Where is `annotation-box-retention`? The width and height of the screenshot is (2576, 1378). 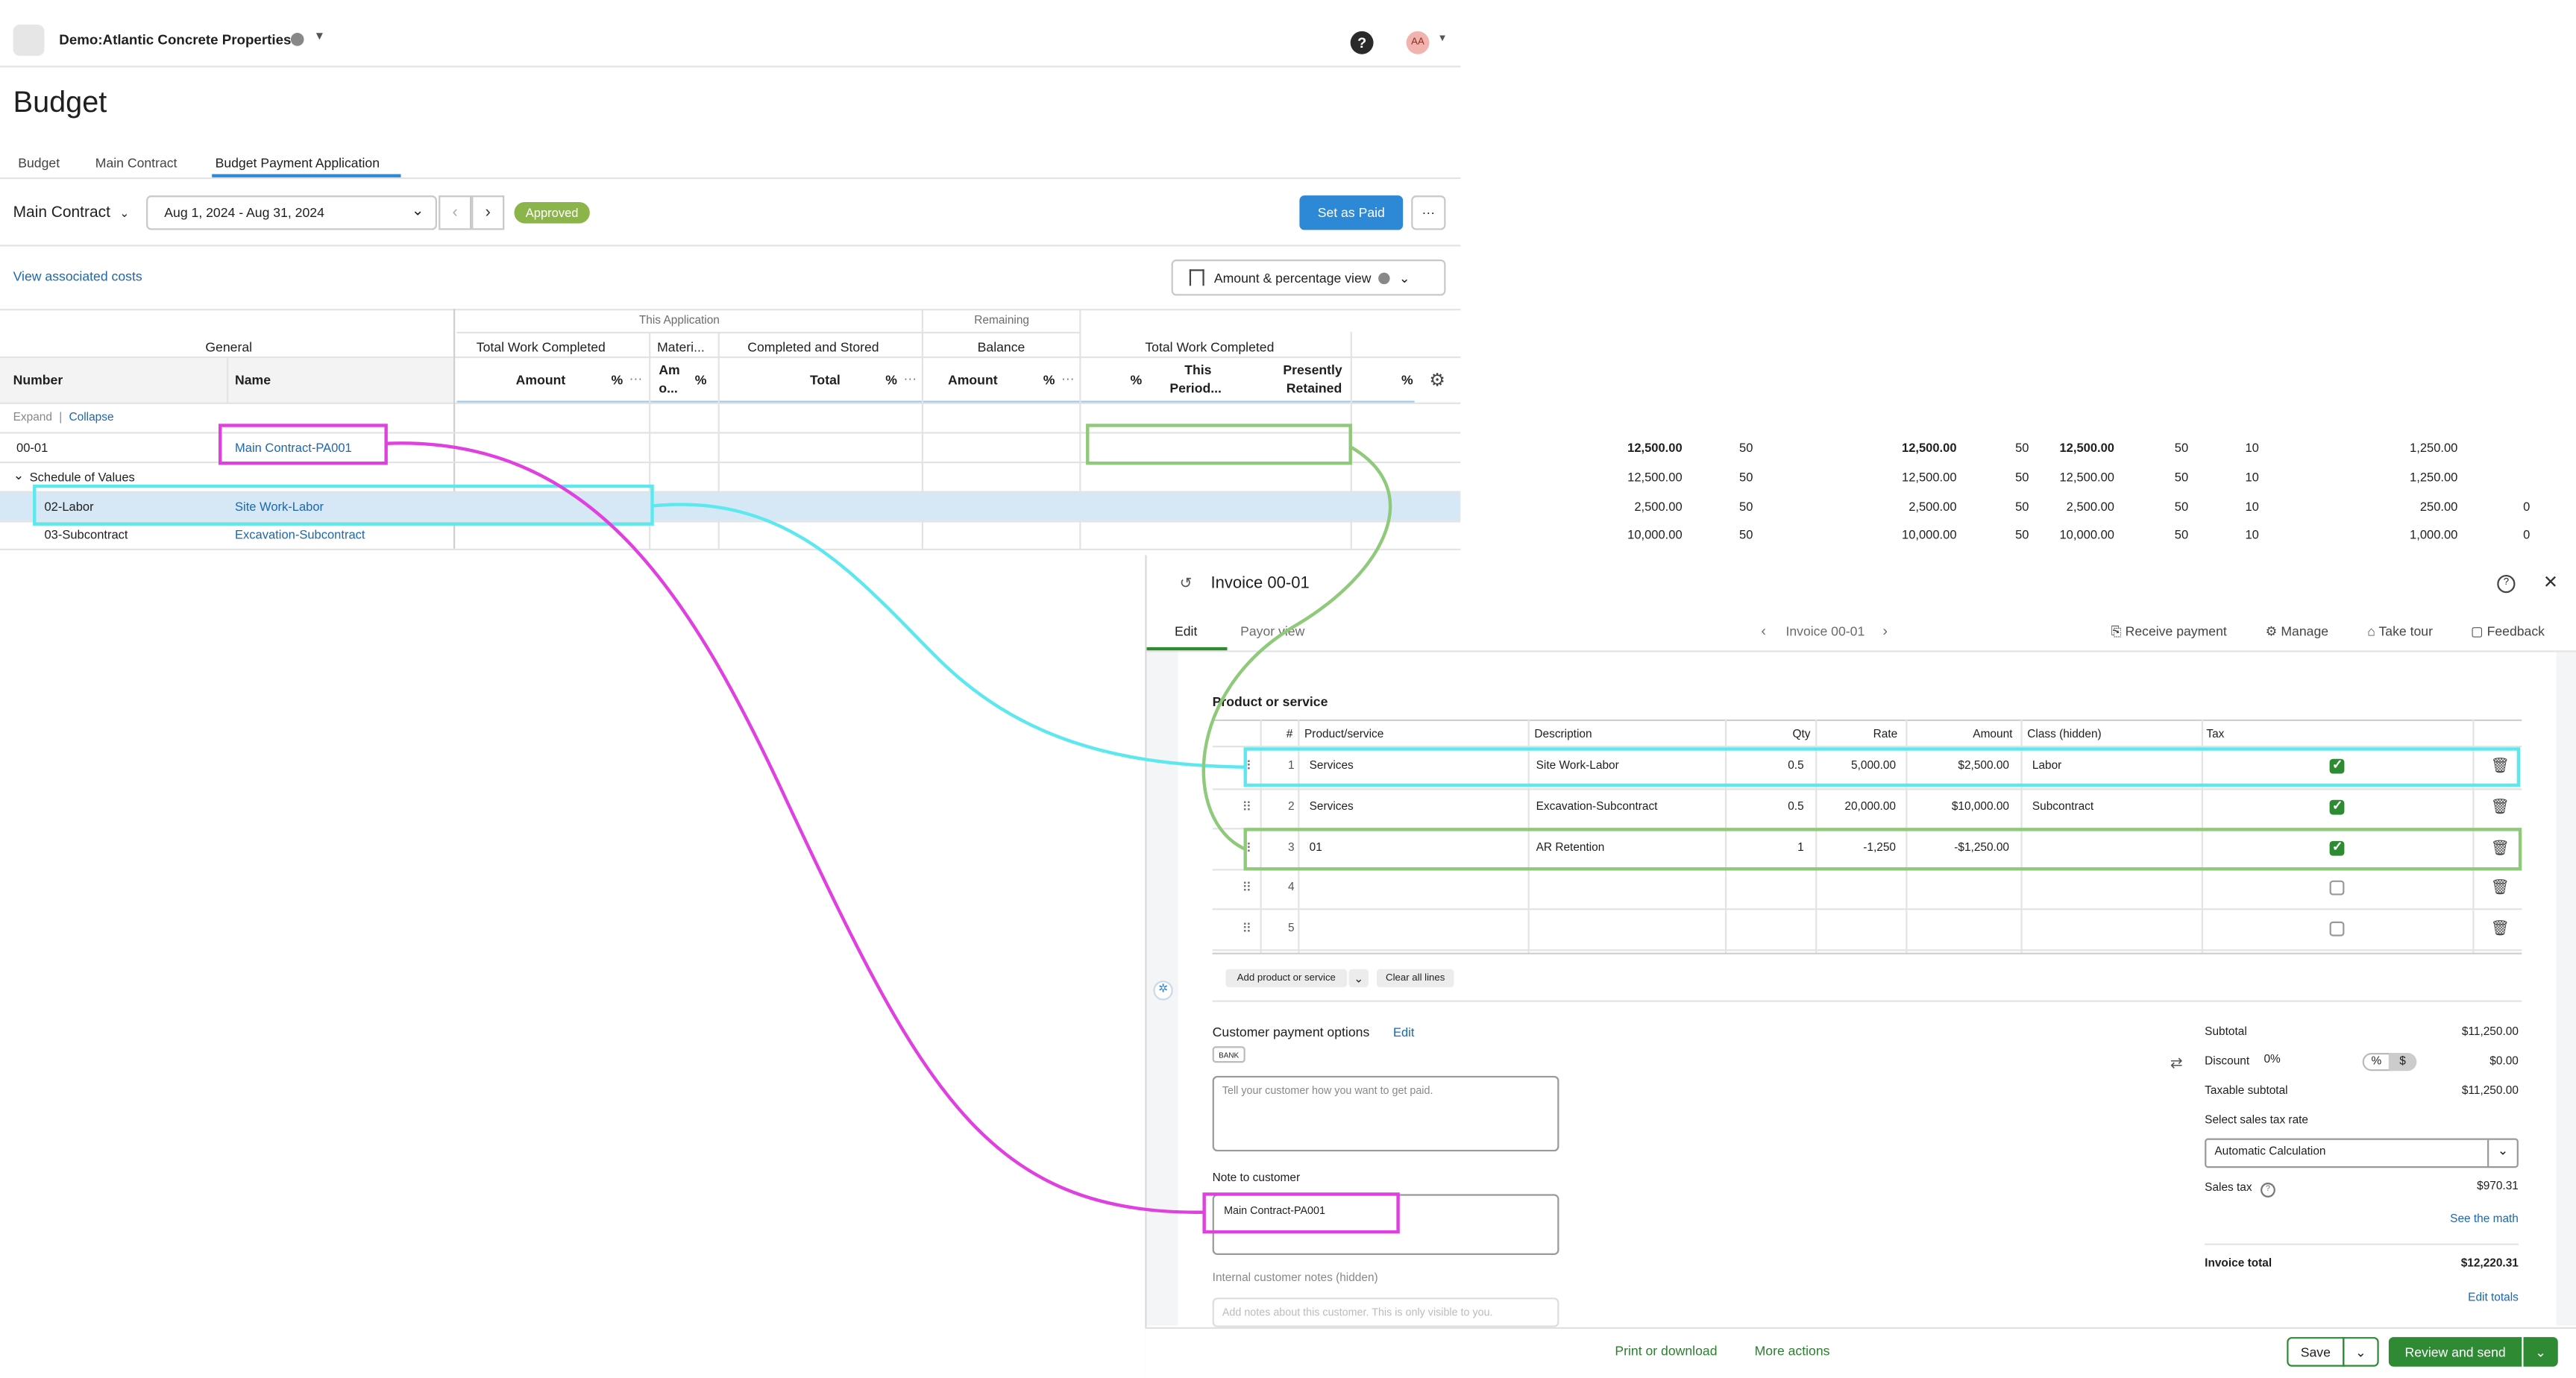
annotation-box-retention is located at coordinates (1219, 444).